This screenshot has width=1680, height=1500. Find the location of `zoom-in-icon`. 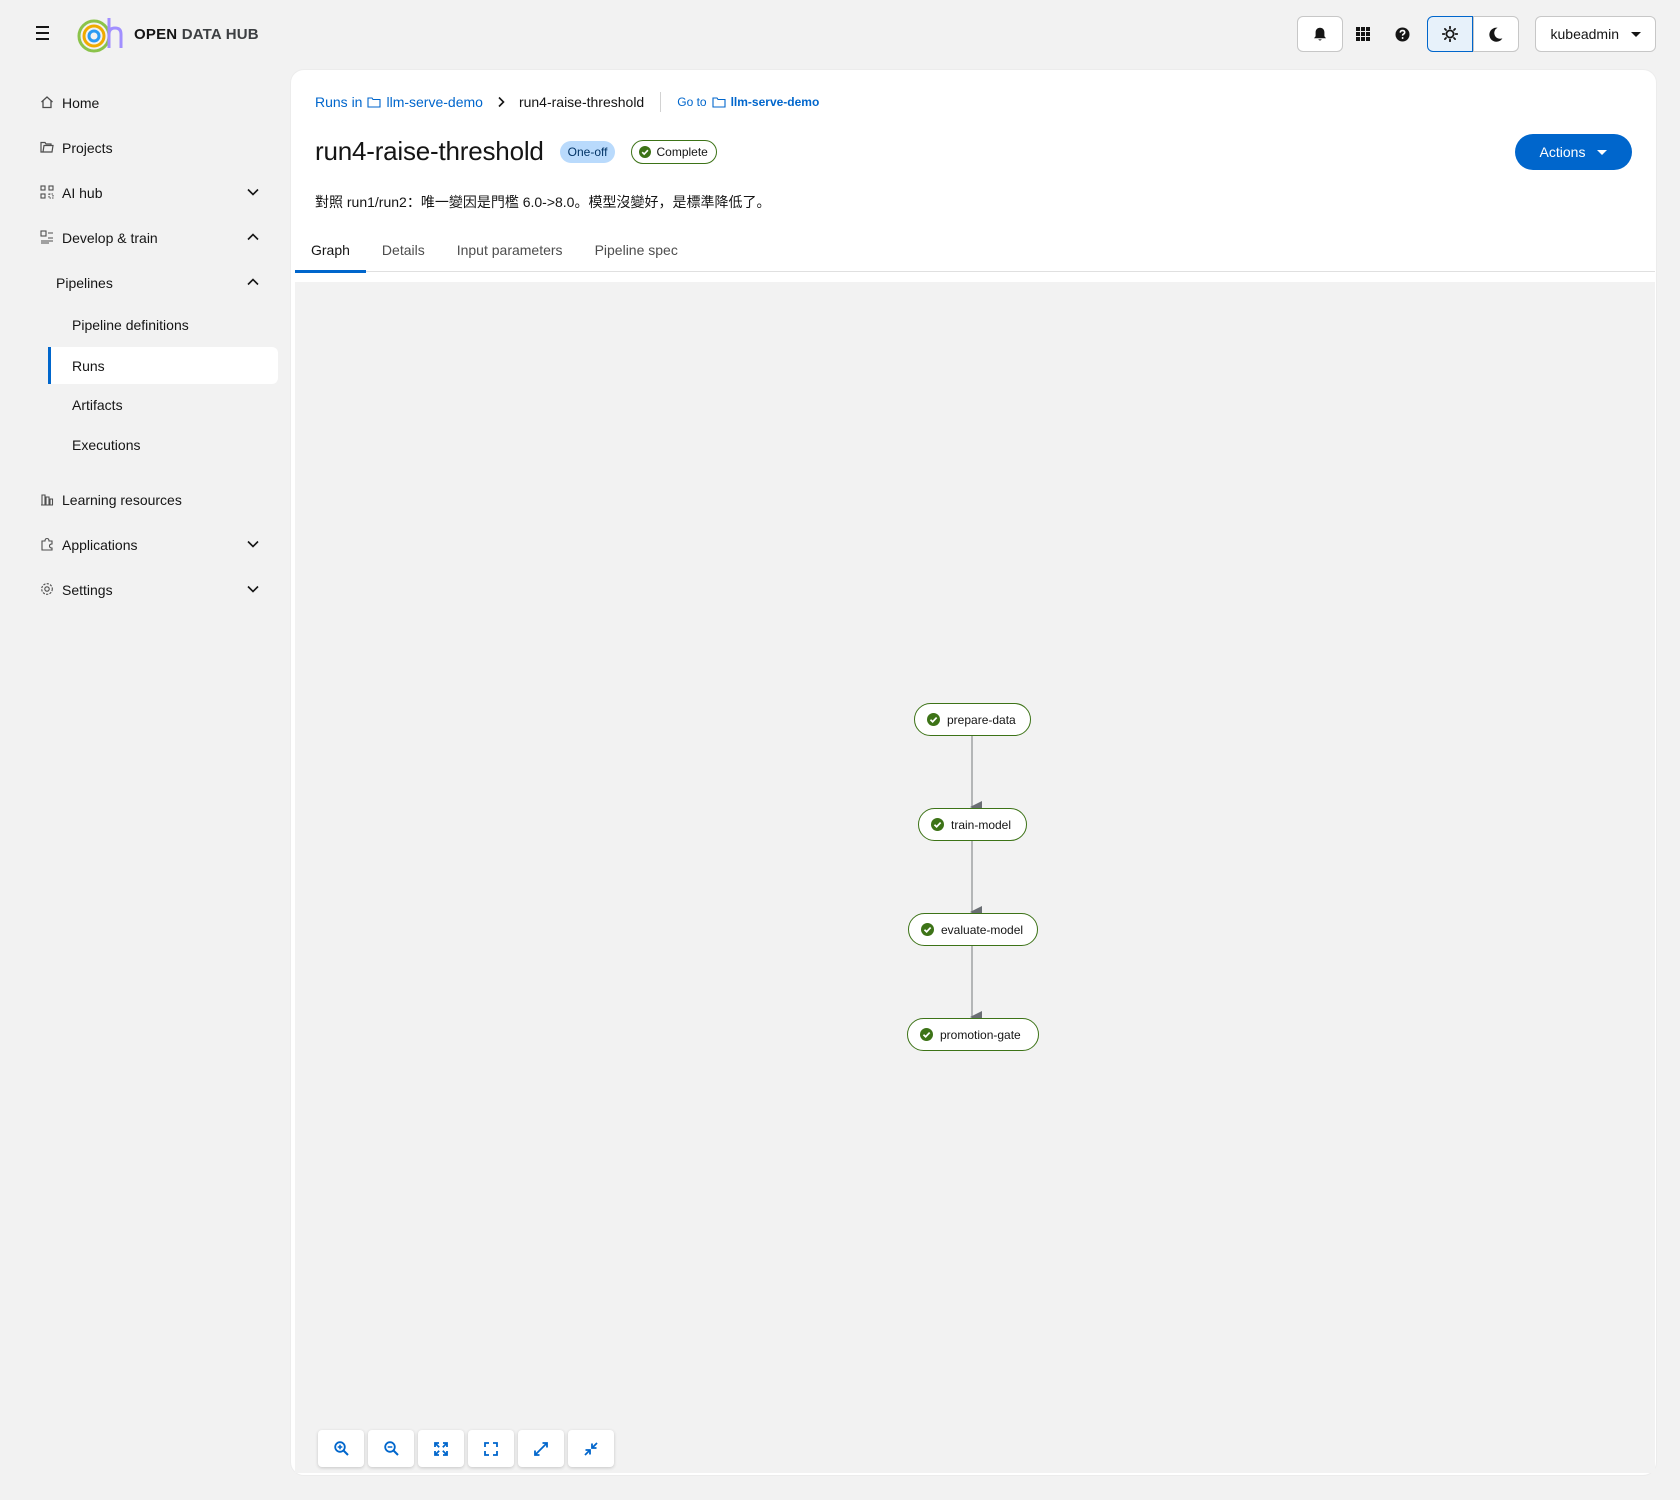

zoom-in-icon is located at coordinates (341, 1448).